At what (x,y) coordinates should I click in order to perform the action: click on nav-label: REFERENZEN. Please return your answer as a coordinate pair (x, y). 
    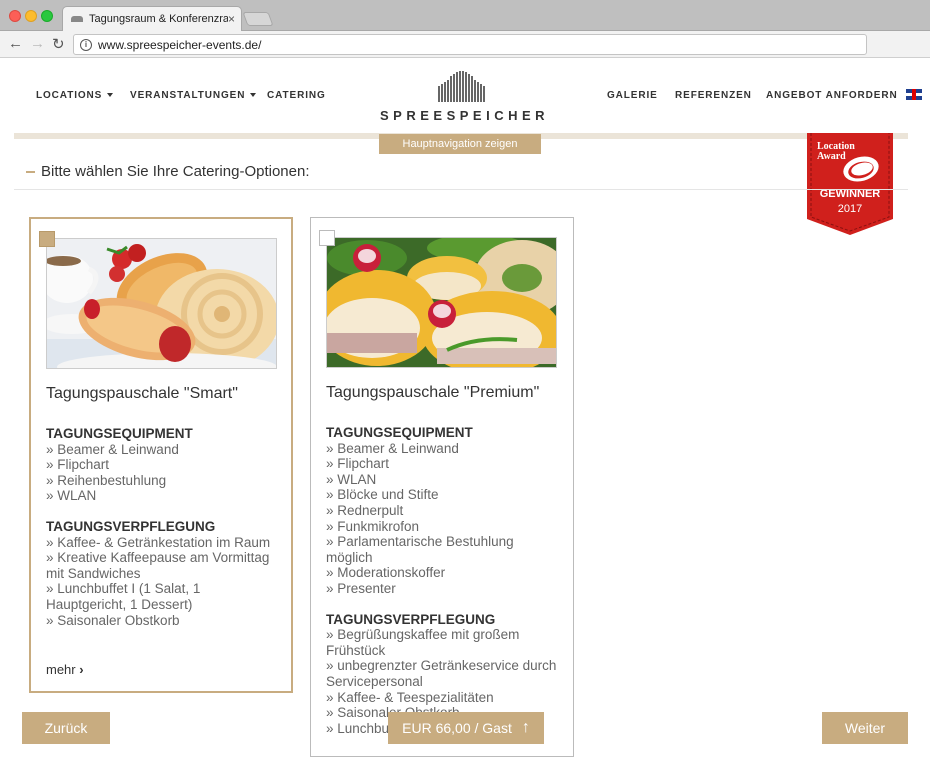
    Looking at the image, I should click on (713, 95).